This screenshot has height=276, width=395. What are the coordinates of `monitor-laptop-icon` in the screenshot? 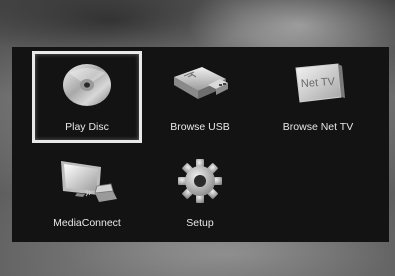 It's located at (89, 181).